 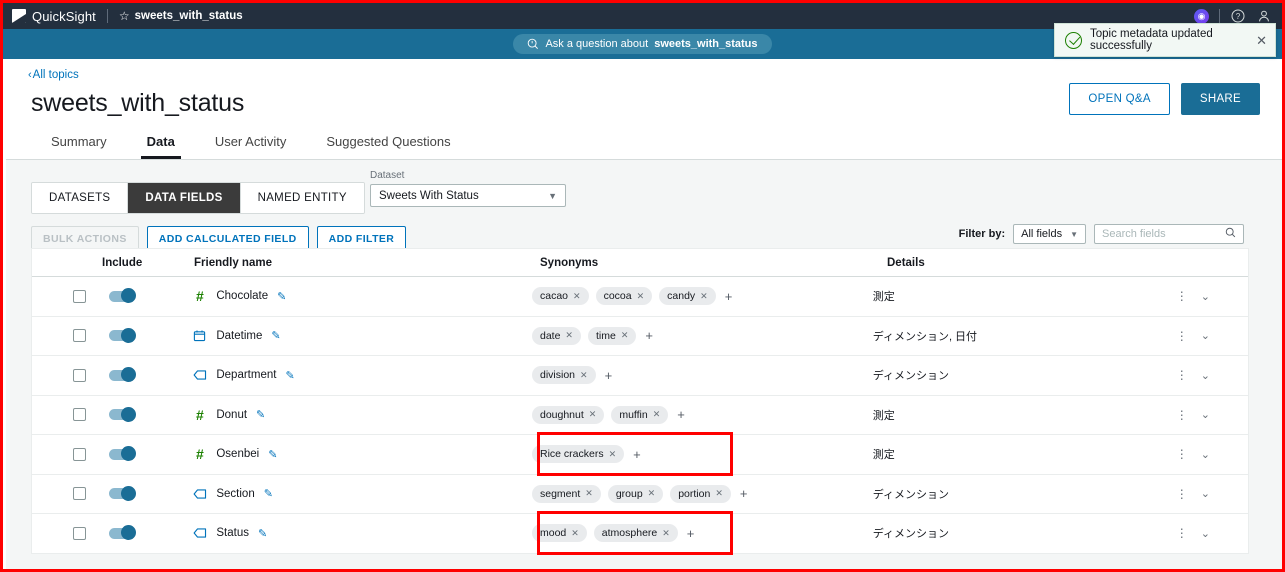 I want to click on synonym-label: doughnut, so click(x=561, y=414).